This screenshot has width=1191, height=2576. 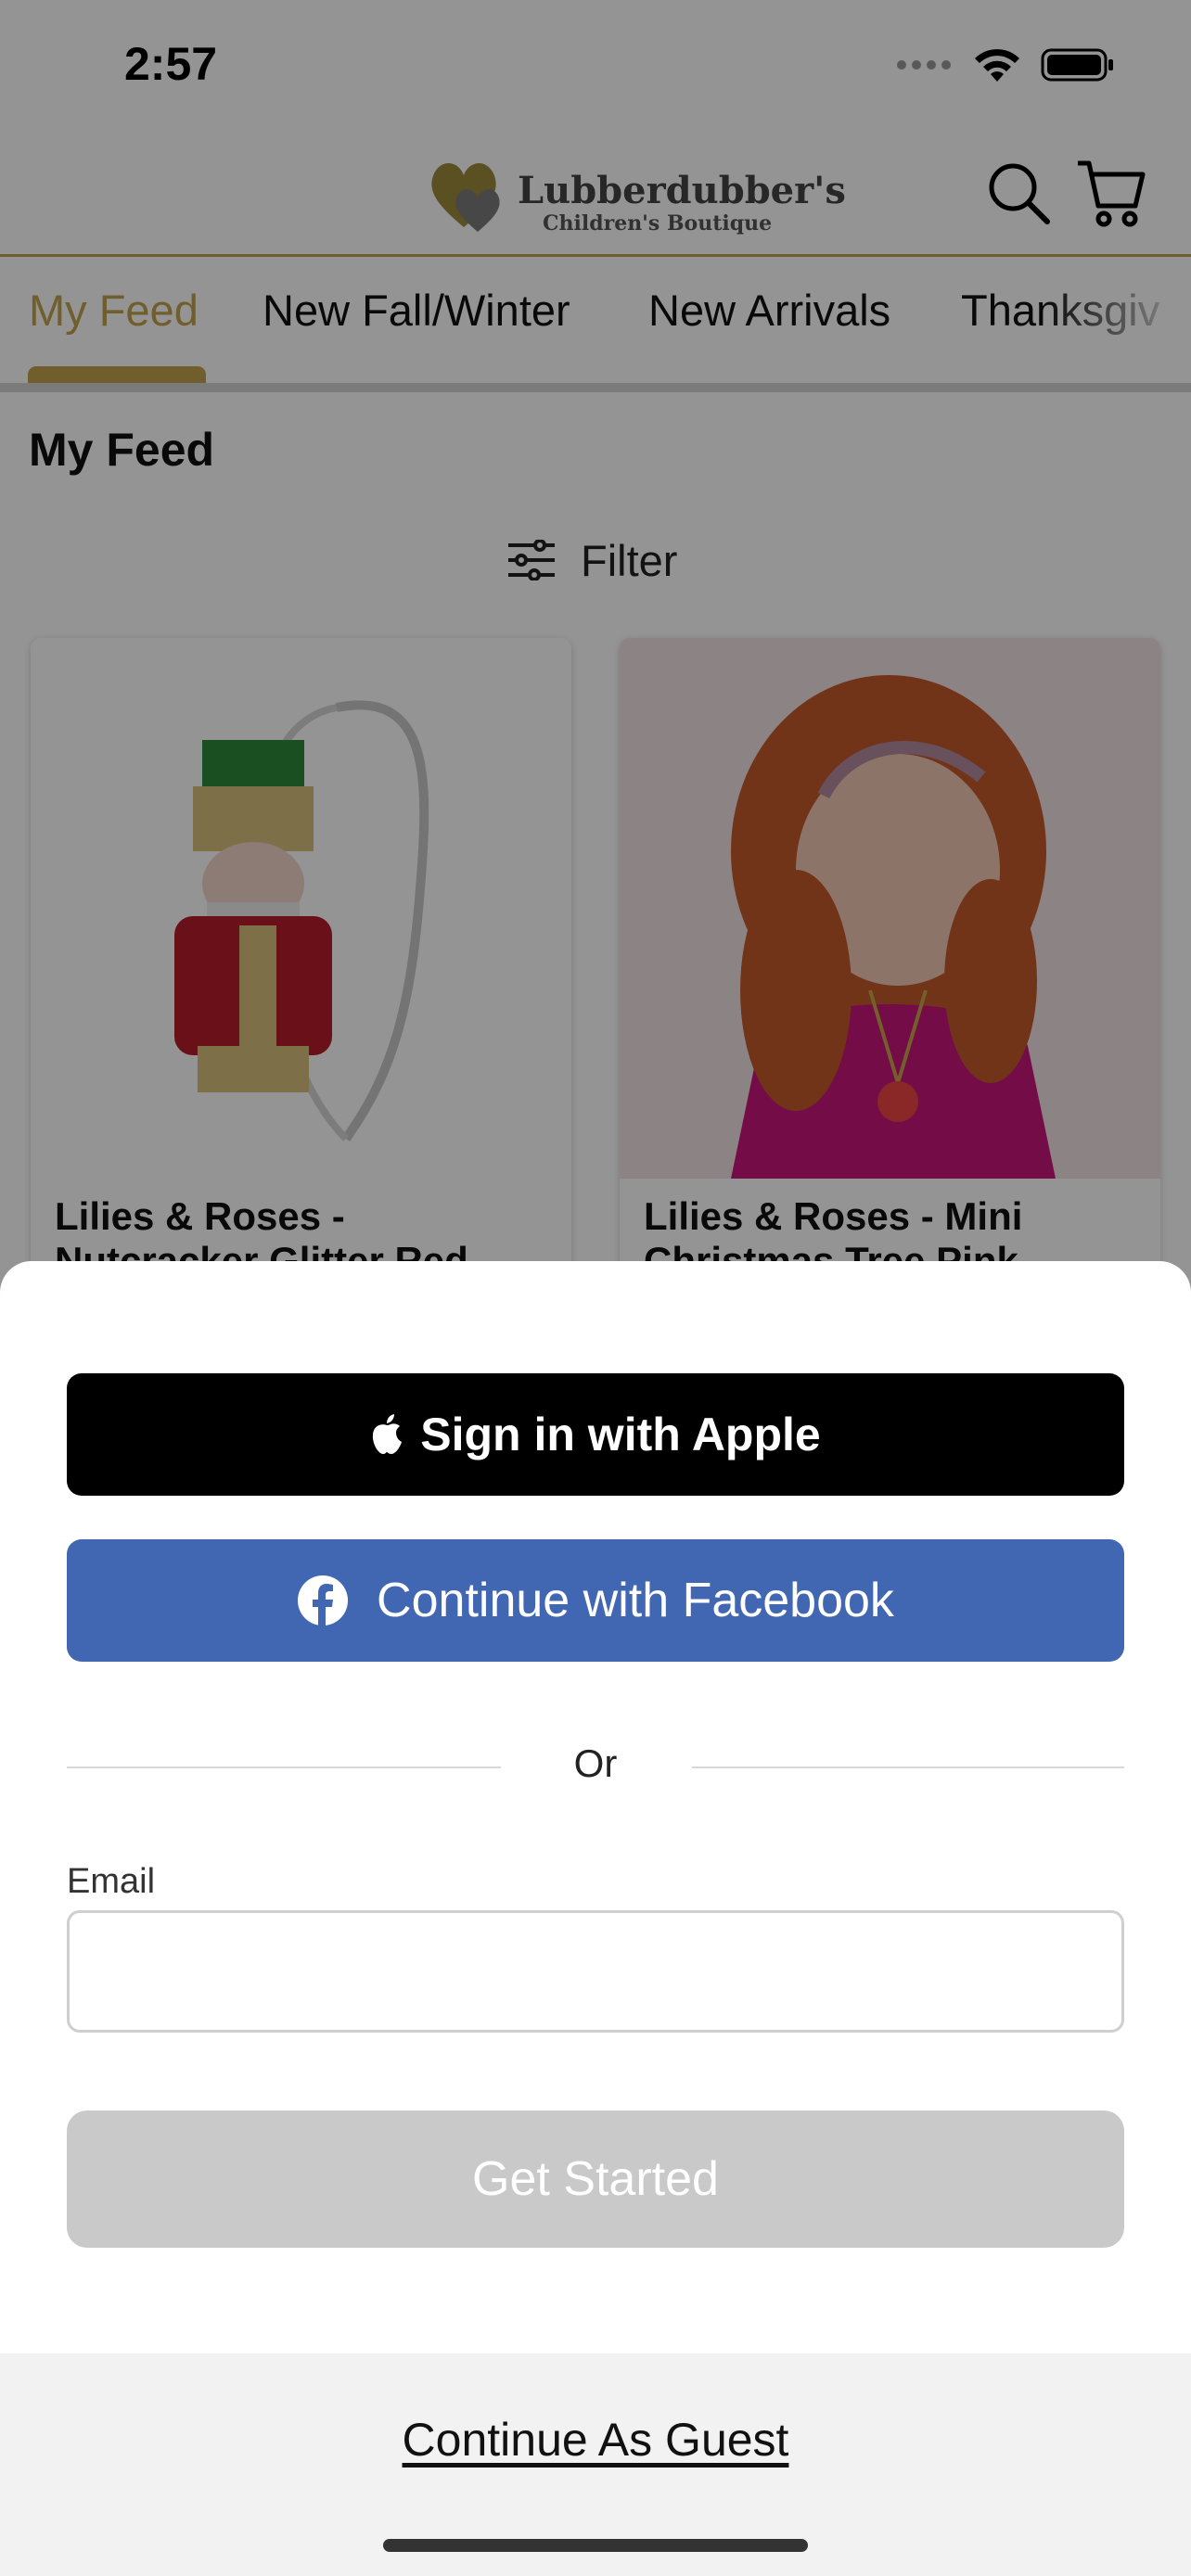 I want to click on continue-as-guest-link: Continue As Guest, so click(x=595, y=2440).